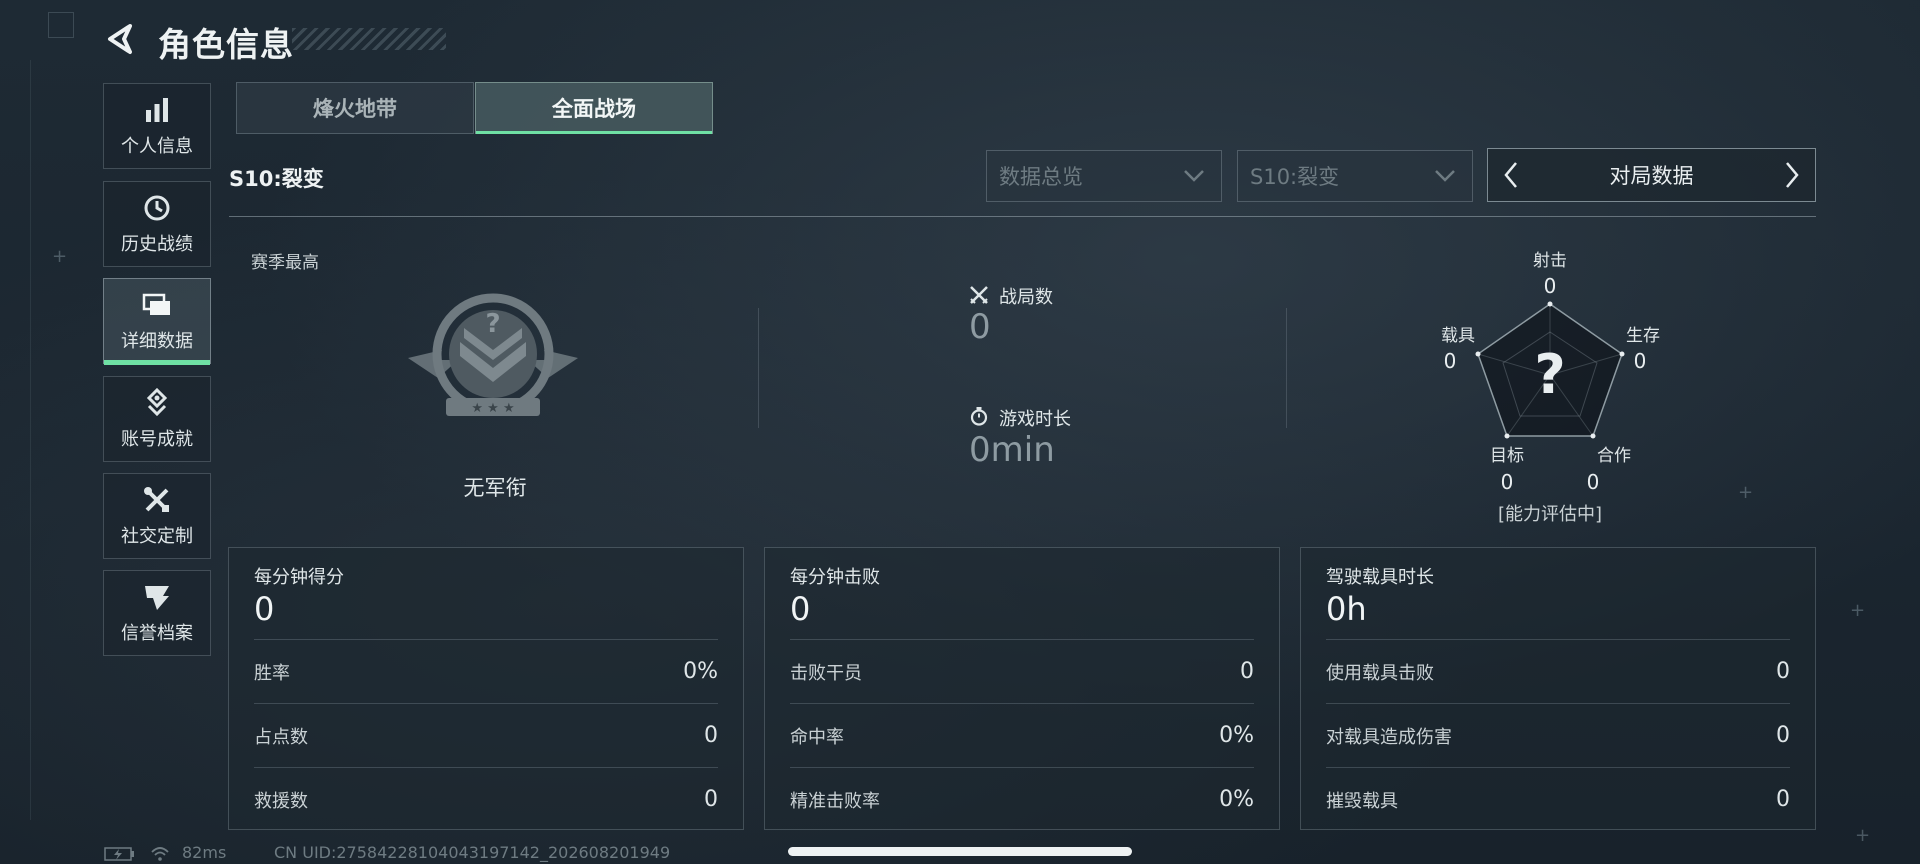  I want to click on sidebar-item-social: 社交定制, so click(157, 516).